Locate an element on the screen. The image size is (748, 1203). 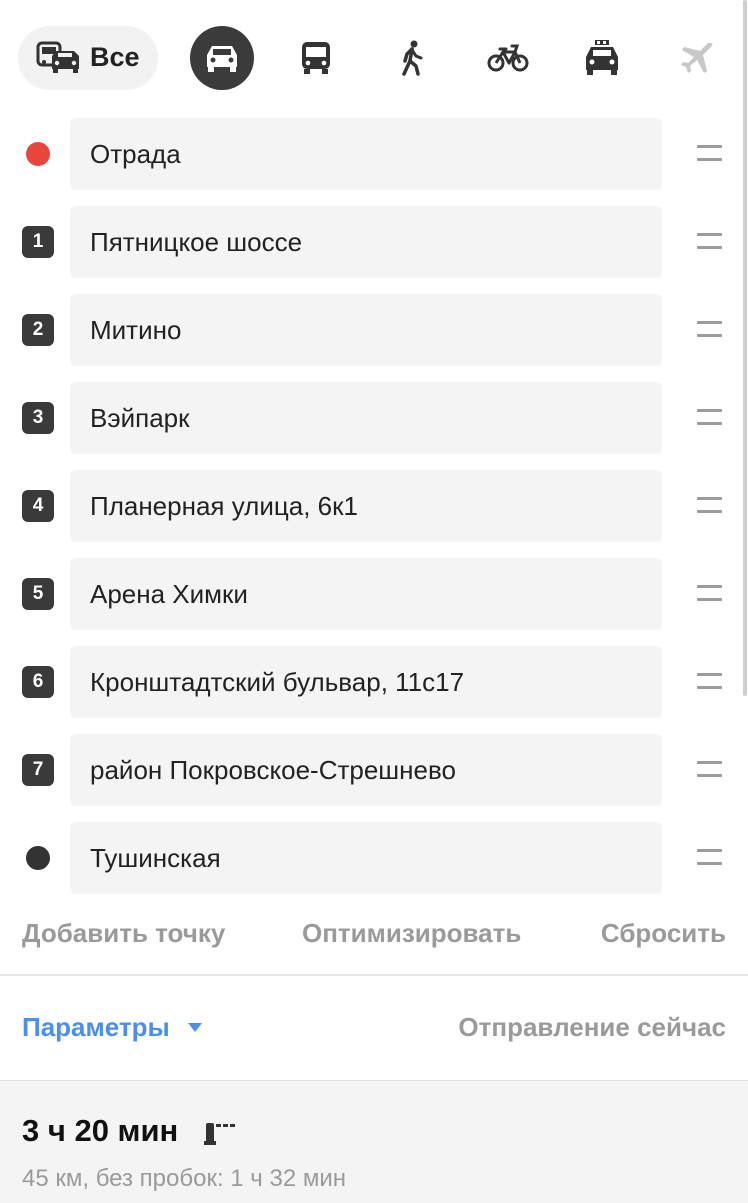
route-params-row: Параметры Отправление сейчас is located at coordinates (374, 1028).